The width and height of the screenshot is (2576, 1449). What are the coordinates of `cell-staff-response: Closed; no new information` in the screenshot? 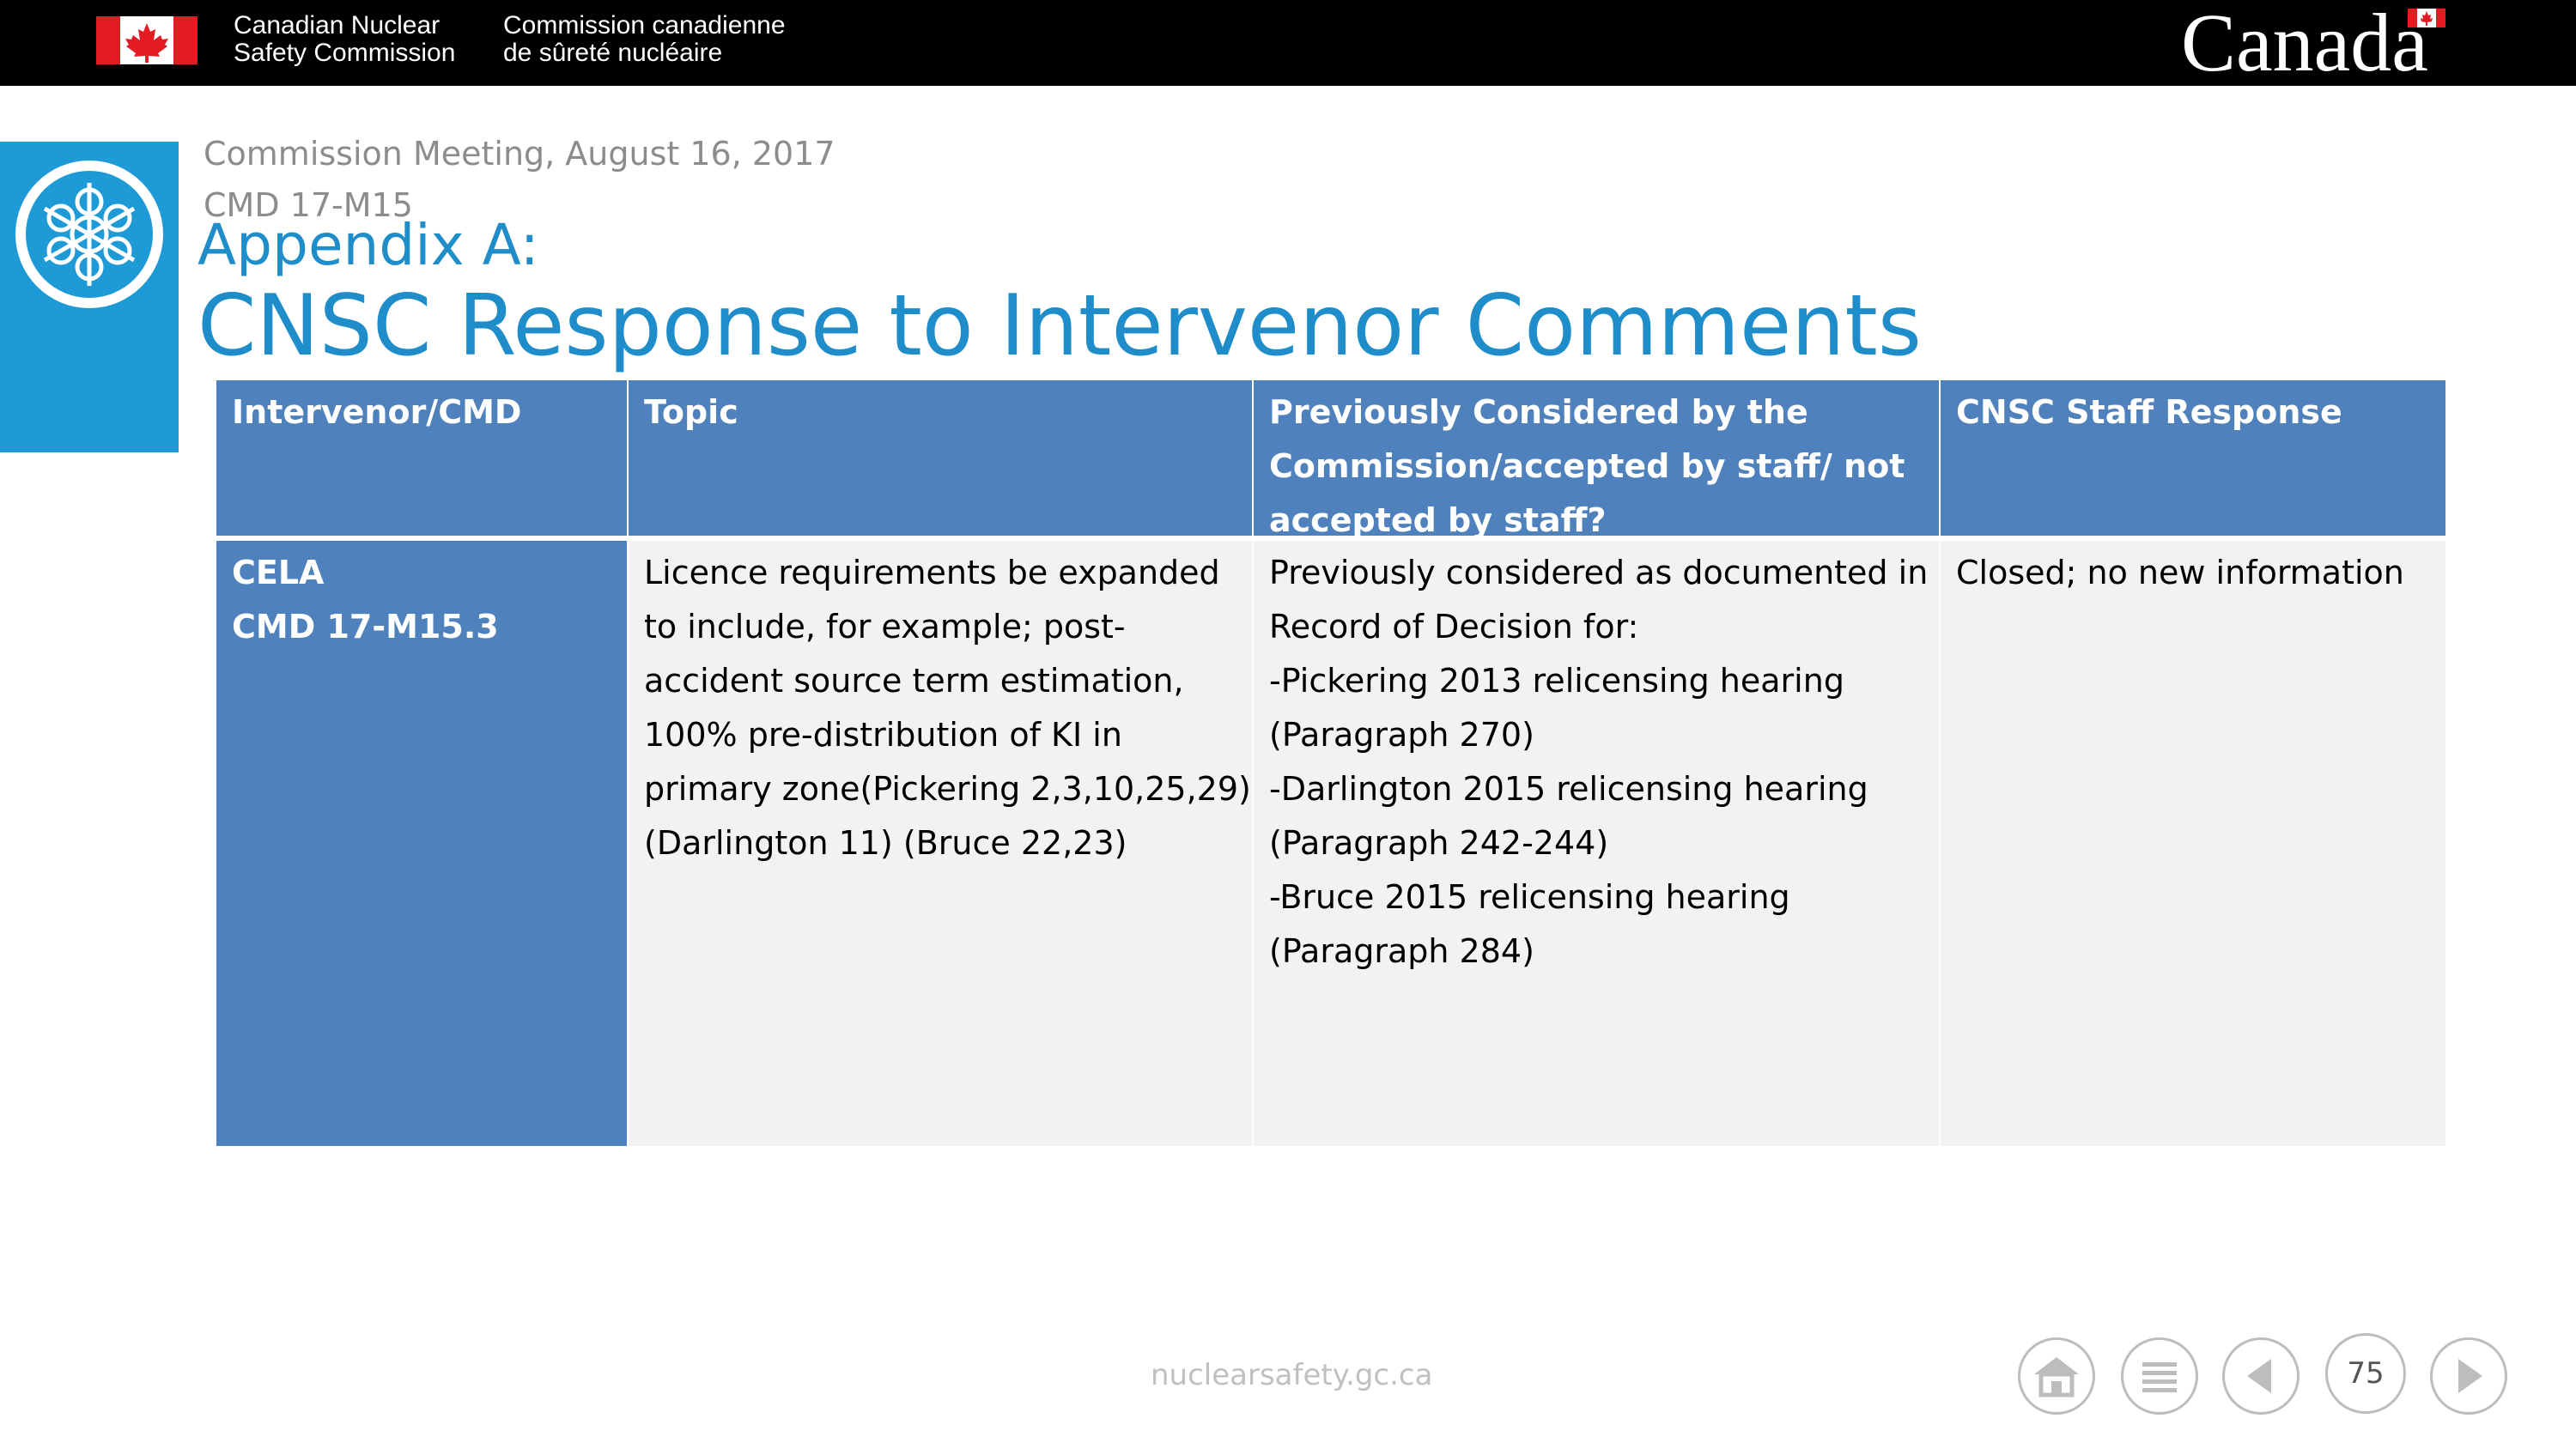 It's located at (2193, 843).